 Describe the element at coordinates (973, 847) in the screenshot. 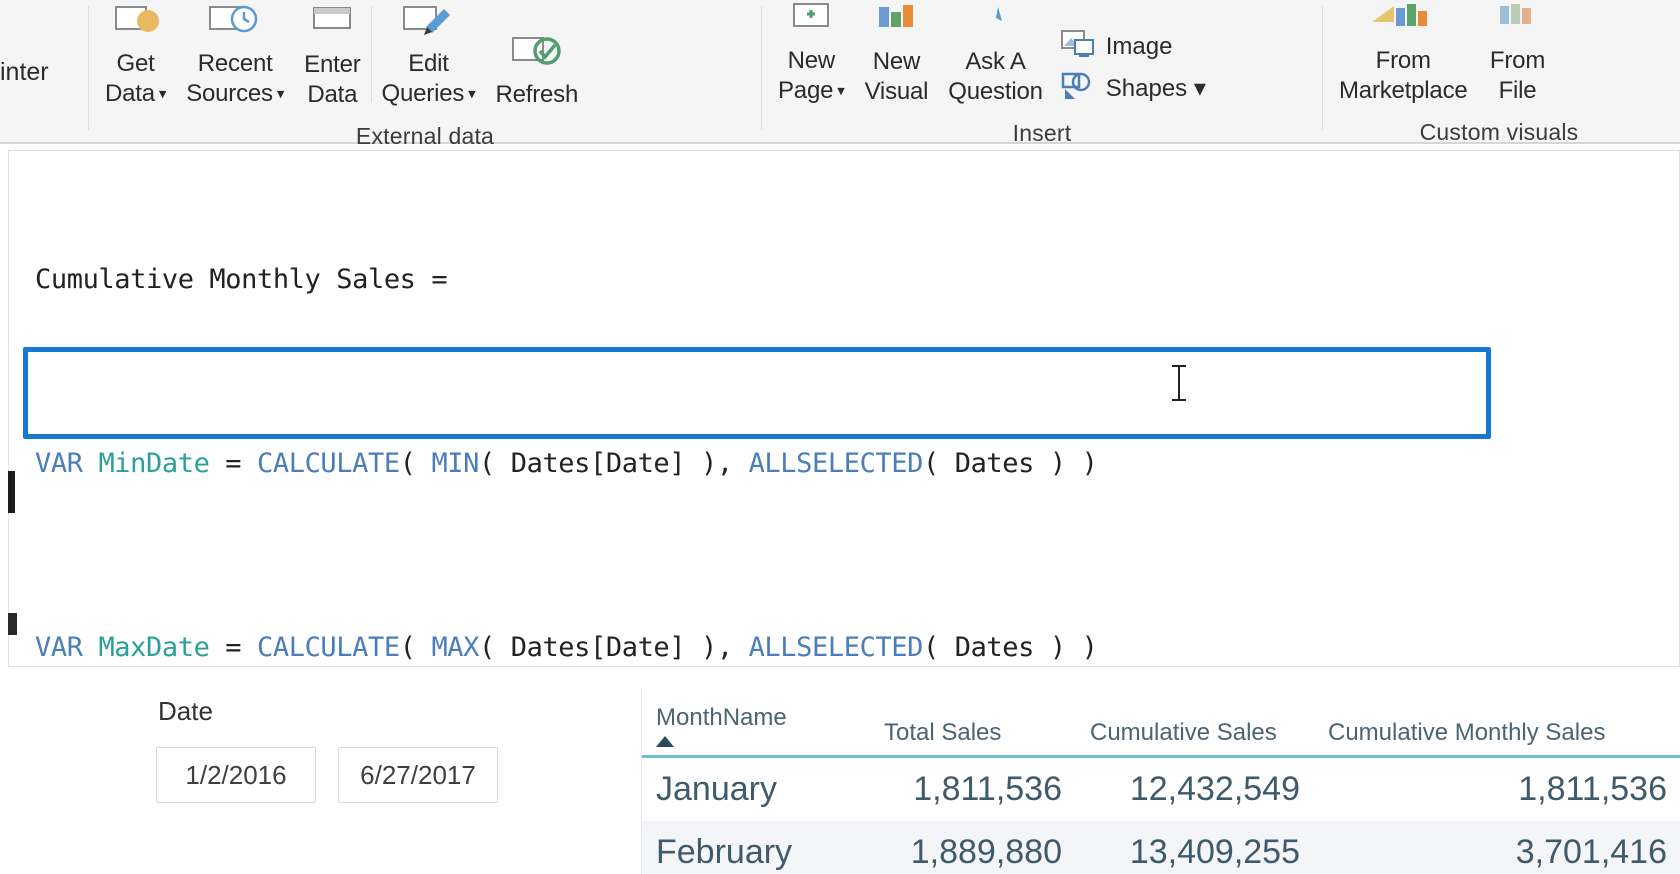

I see `cell-total-sales: 1,889,880` at that location.